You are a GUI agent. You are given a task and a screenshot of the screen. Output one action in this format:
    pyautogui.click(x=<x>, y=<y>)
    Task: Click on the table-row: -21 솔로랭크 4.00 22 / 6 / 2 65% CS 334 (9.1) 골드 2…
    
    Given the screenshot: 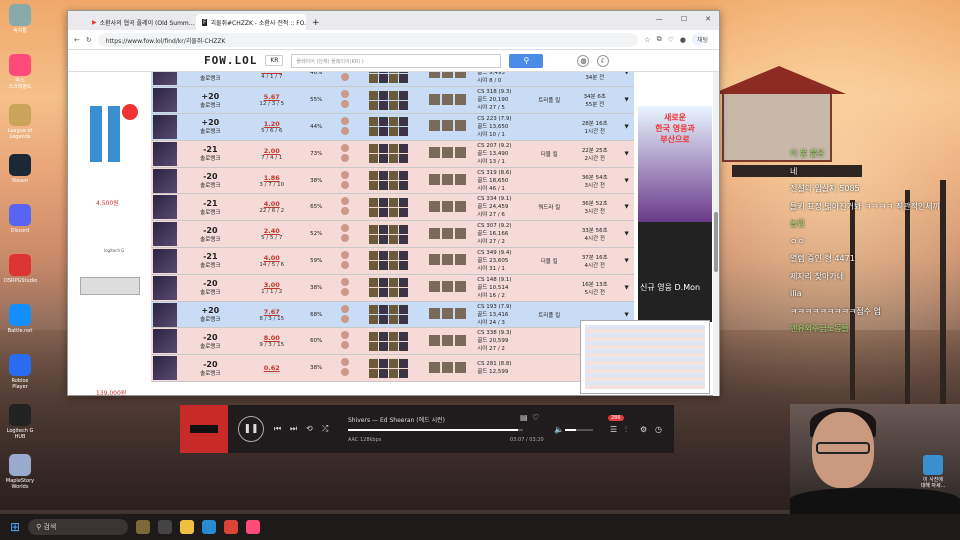 What is the action you would take?
    pyautogui.click(x=392, y=207)
    